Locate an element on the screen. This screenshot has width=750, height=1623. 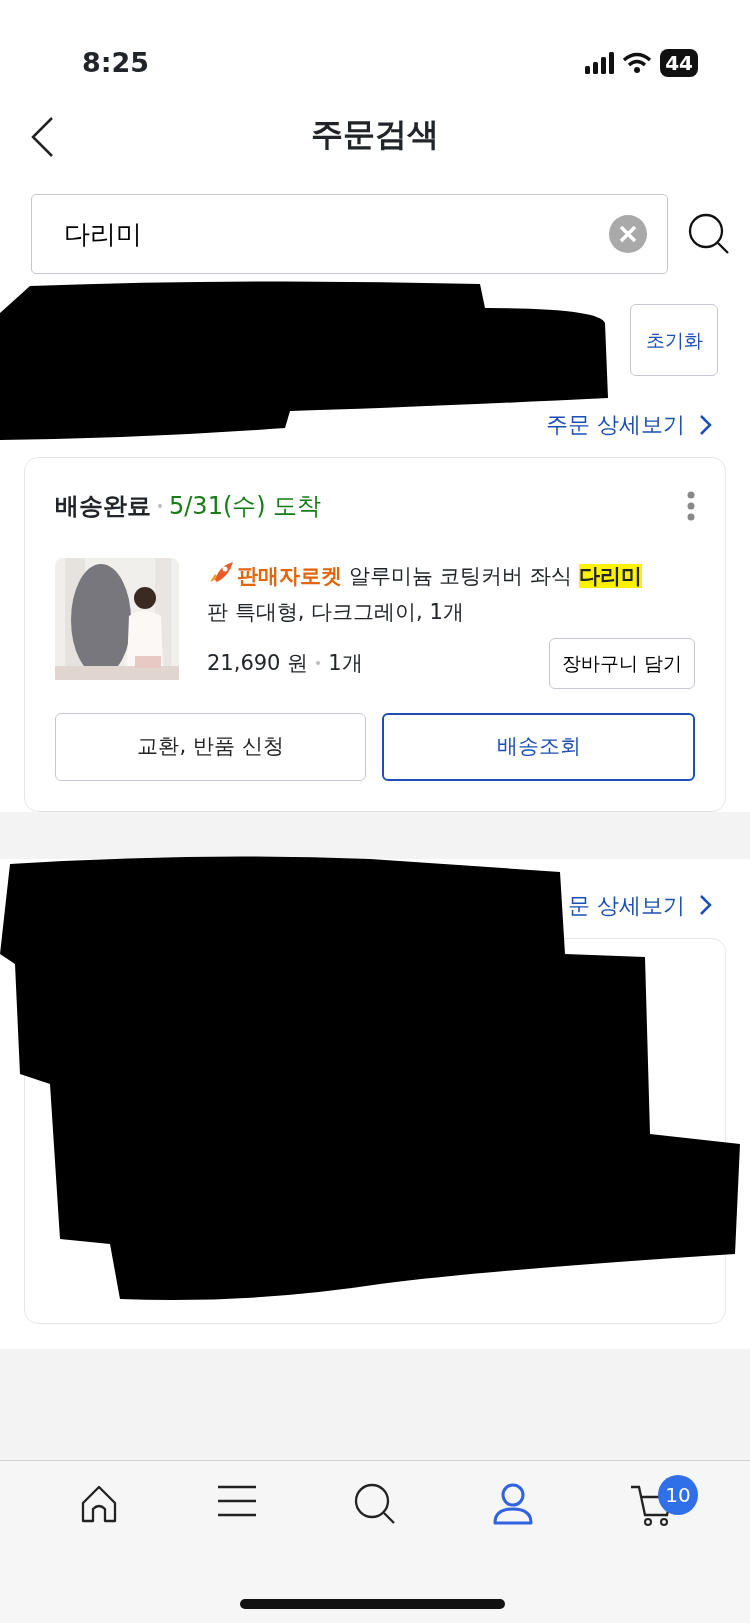
track-delivery-button: 배송조회 is located at coordinates (538, 746).